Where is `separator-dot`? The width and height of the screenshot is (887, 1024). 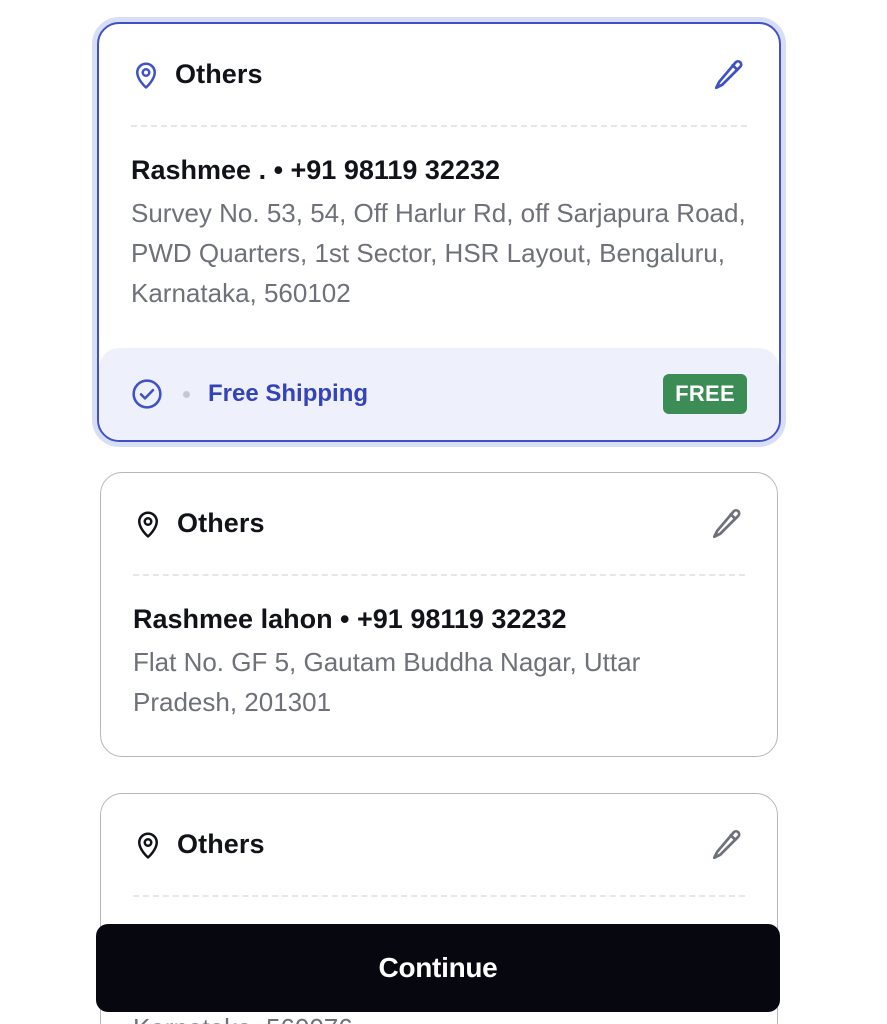 separator-dot is located at coordinates (186, 394).